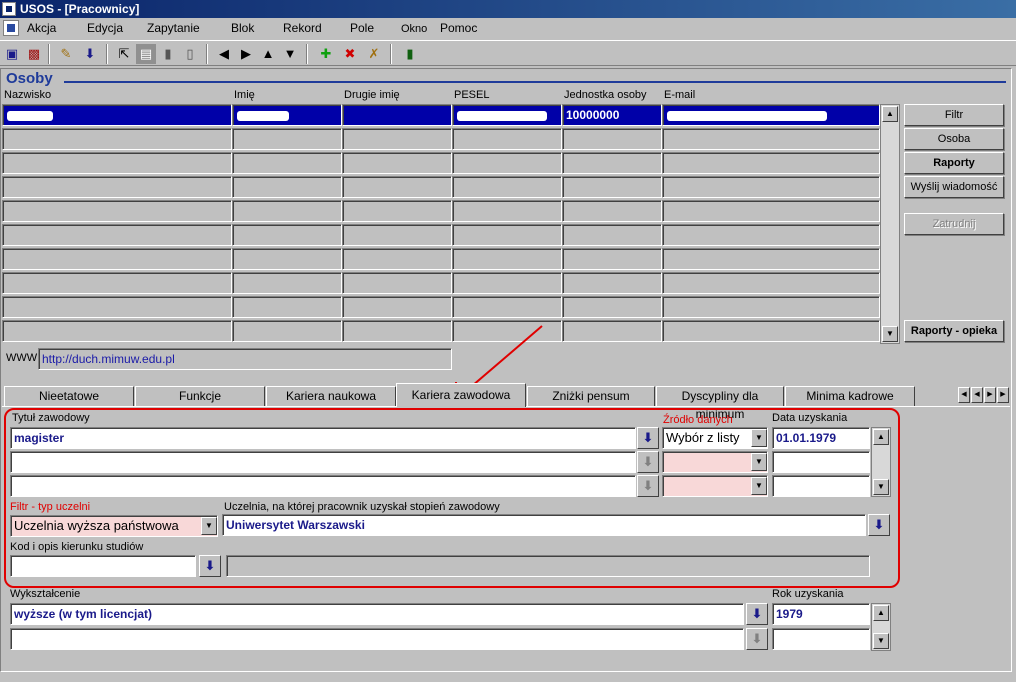 The width and height of the screenshot is (1016, 682). What do you see at coordinates (362, 28) in the screenshot?
I see `menu-pole: Pole` at bounding box center [362, 28].